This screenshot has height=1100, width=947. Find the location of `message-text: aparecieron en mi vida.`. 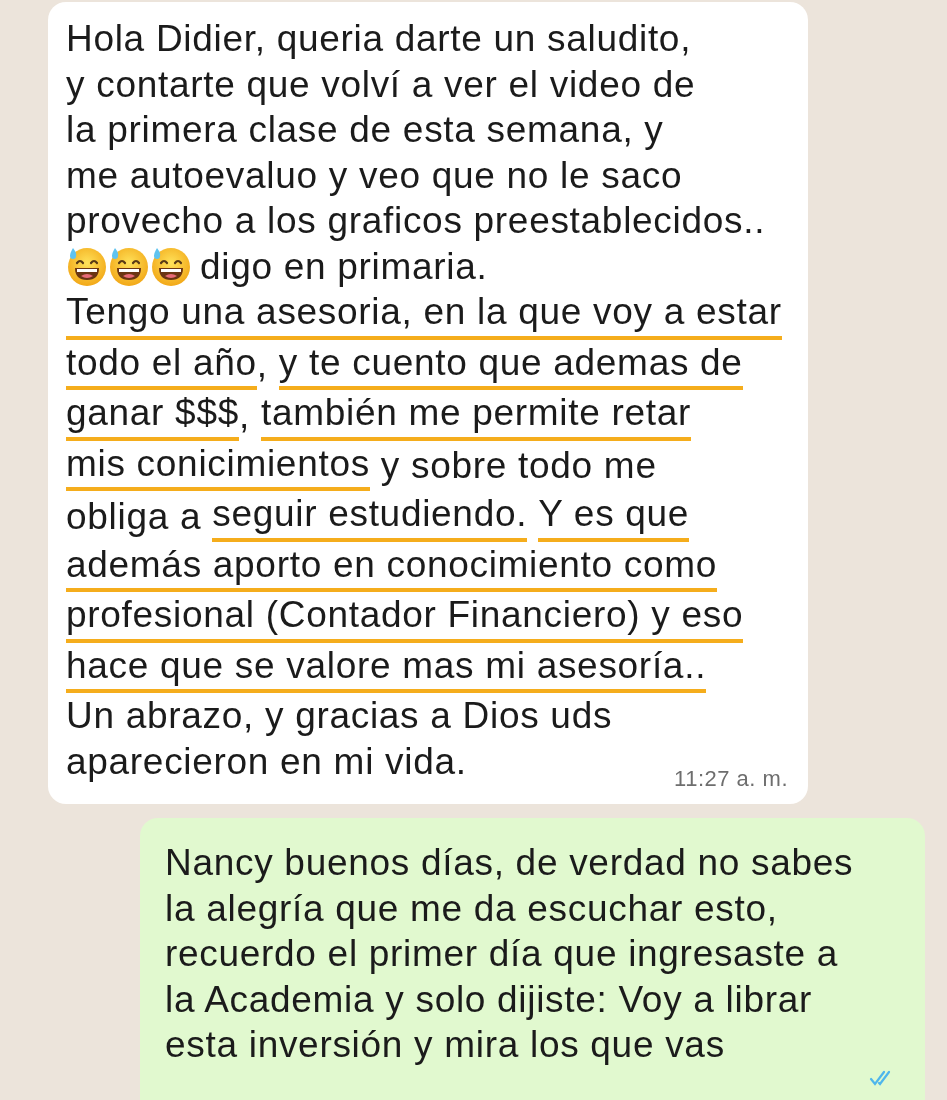

message-text: aparecieron en mi vida. is located at coordinates (266, 761).